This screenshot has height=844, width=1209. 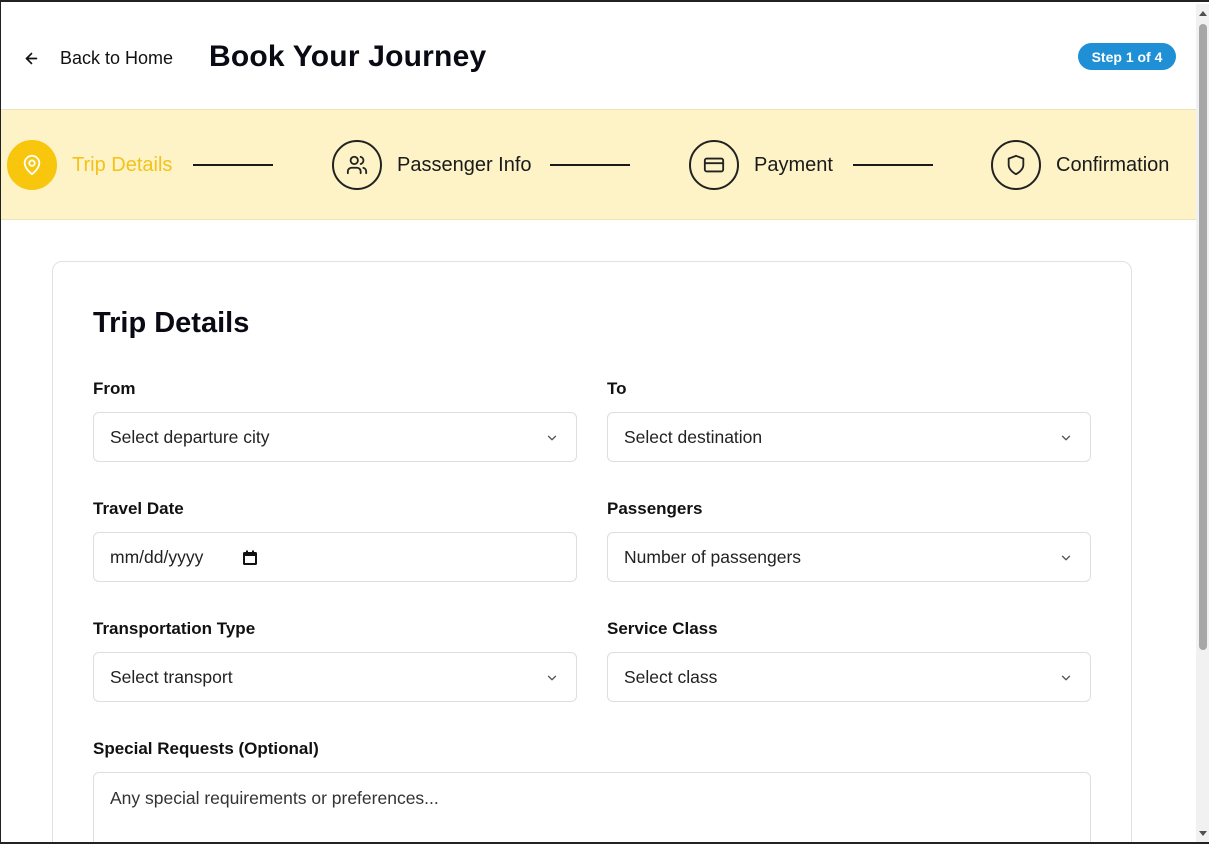 What do you see at coordinates (662, 628) in the screenshot?
I see `service-class-label: Service Class` at bounding box center [662, 628].